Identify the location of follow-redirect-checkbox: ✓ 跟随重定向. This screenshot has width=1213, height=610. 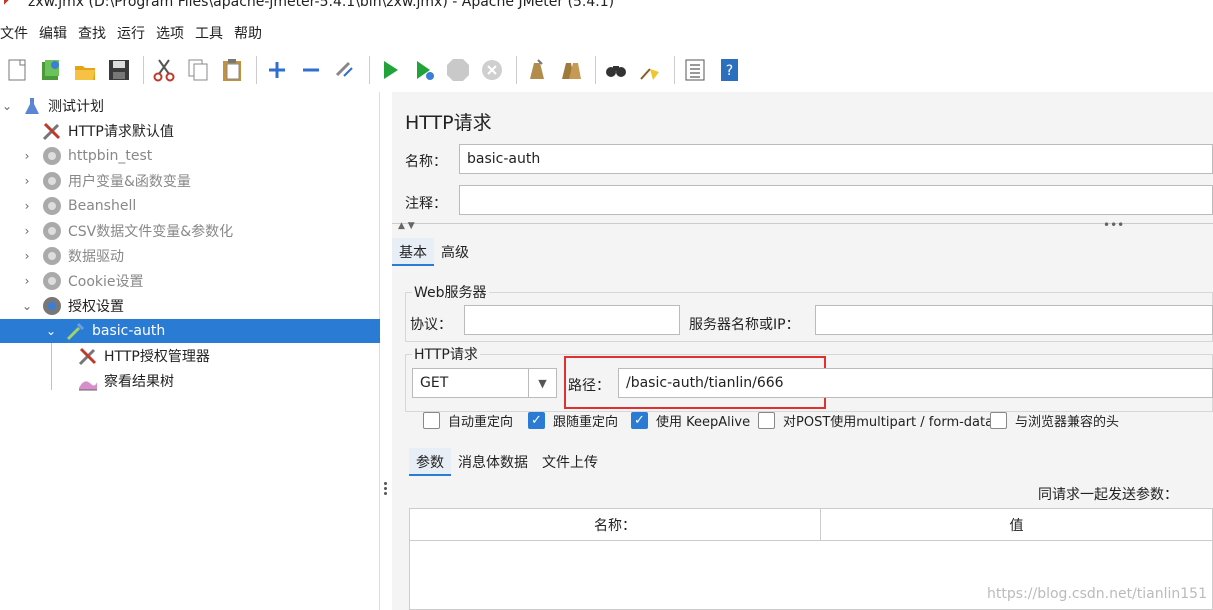
(573, 420).